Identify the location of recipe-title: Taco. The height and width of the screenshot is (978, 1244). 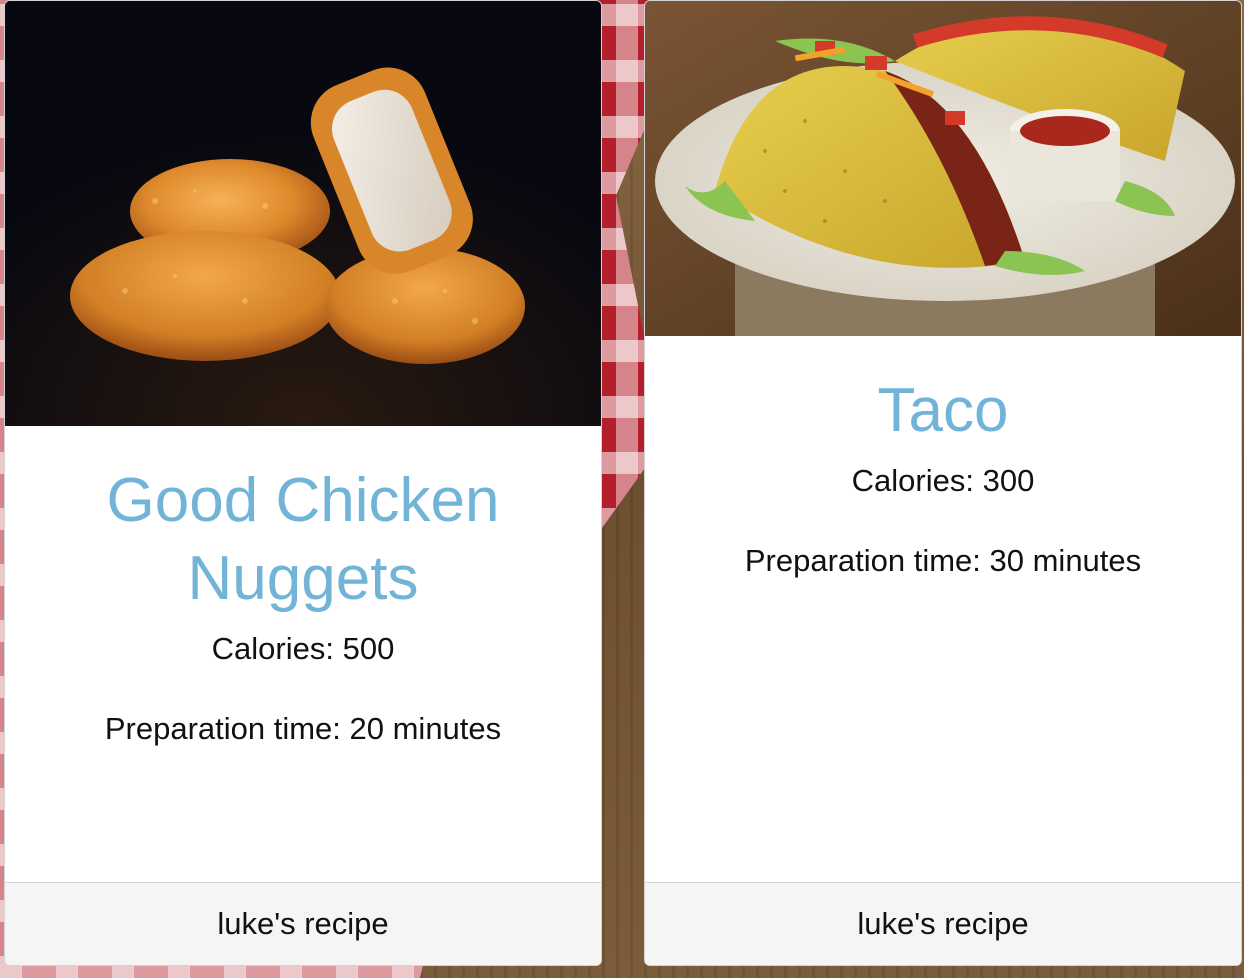
(943, 411).